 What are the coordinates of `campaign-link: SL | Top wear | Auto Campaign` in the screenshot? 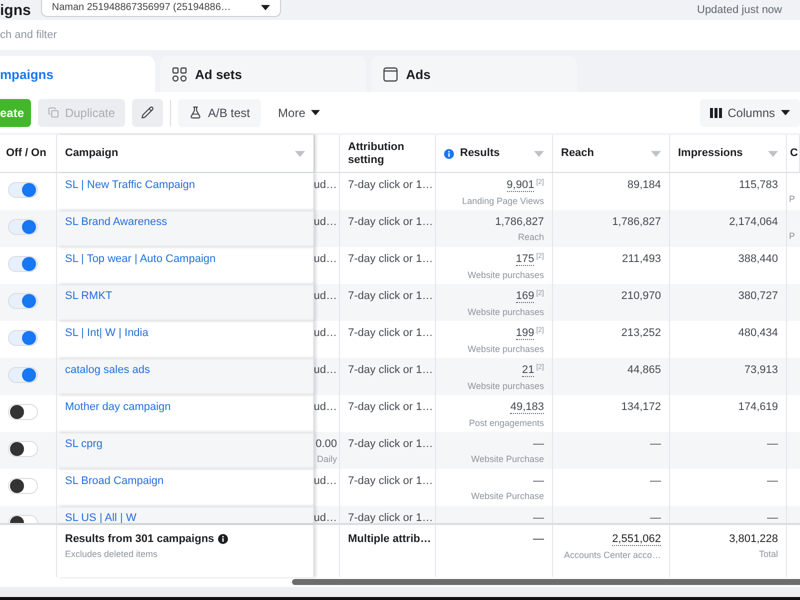 It's located at (140, 259).